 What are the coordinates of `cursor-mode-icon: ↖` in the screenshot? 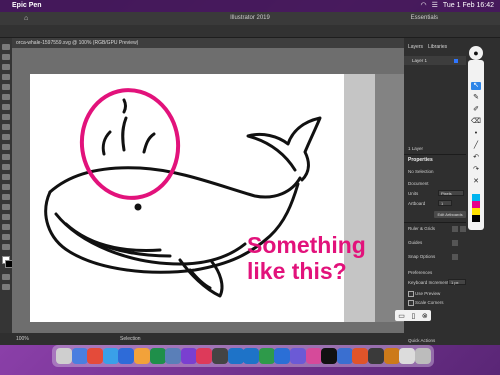 It's located at (476, 86).